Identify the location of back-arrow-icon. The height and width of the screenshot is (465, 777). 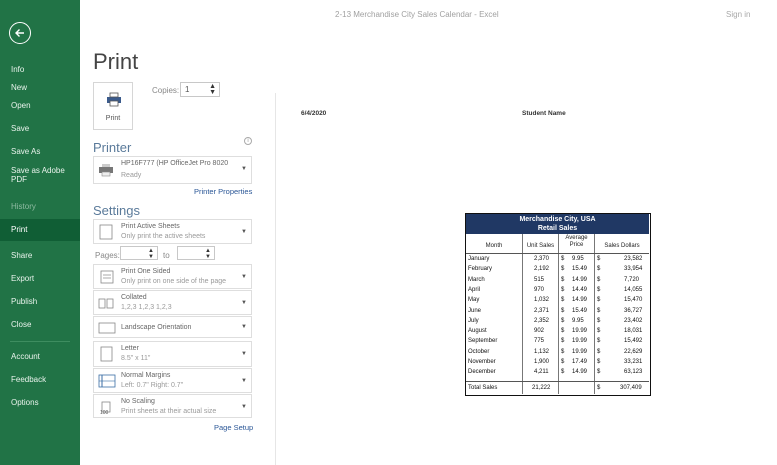
(20, 33).